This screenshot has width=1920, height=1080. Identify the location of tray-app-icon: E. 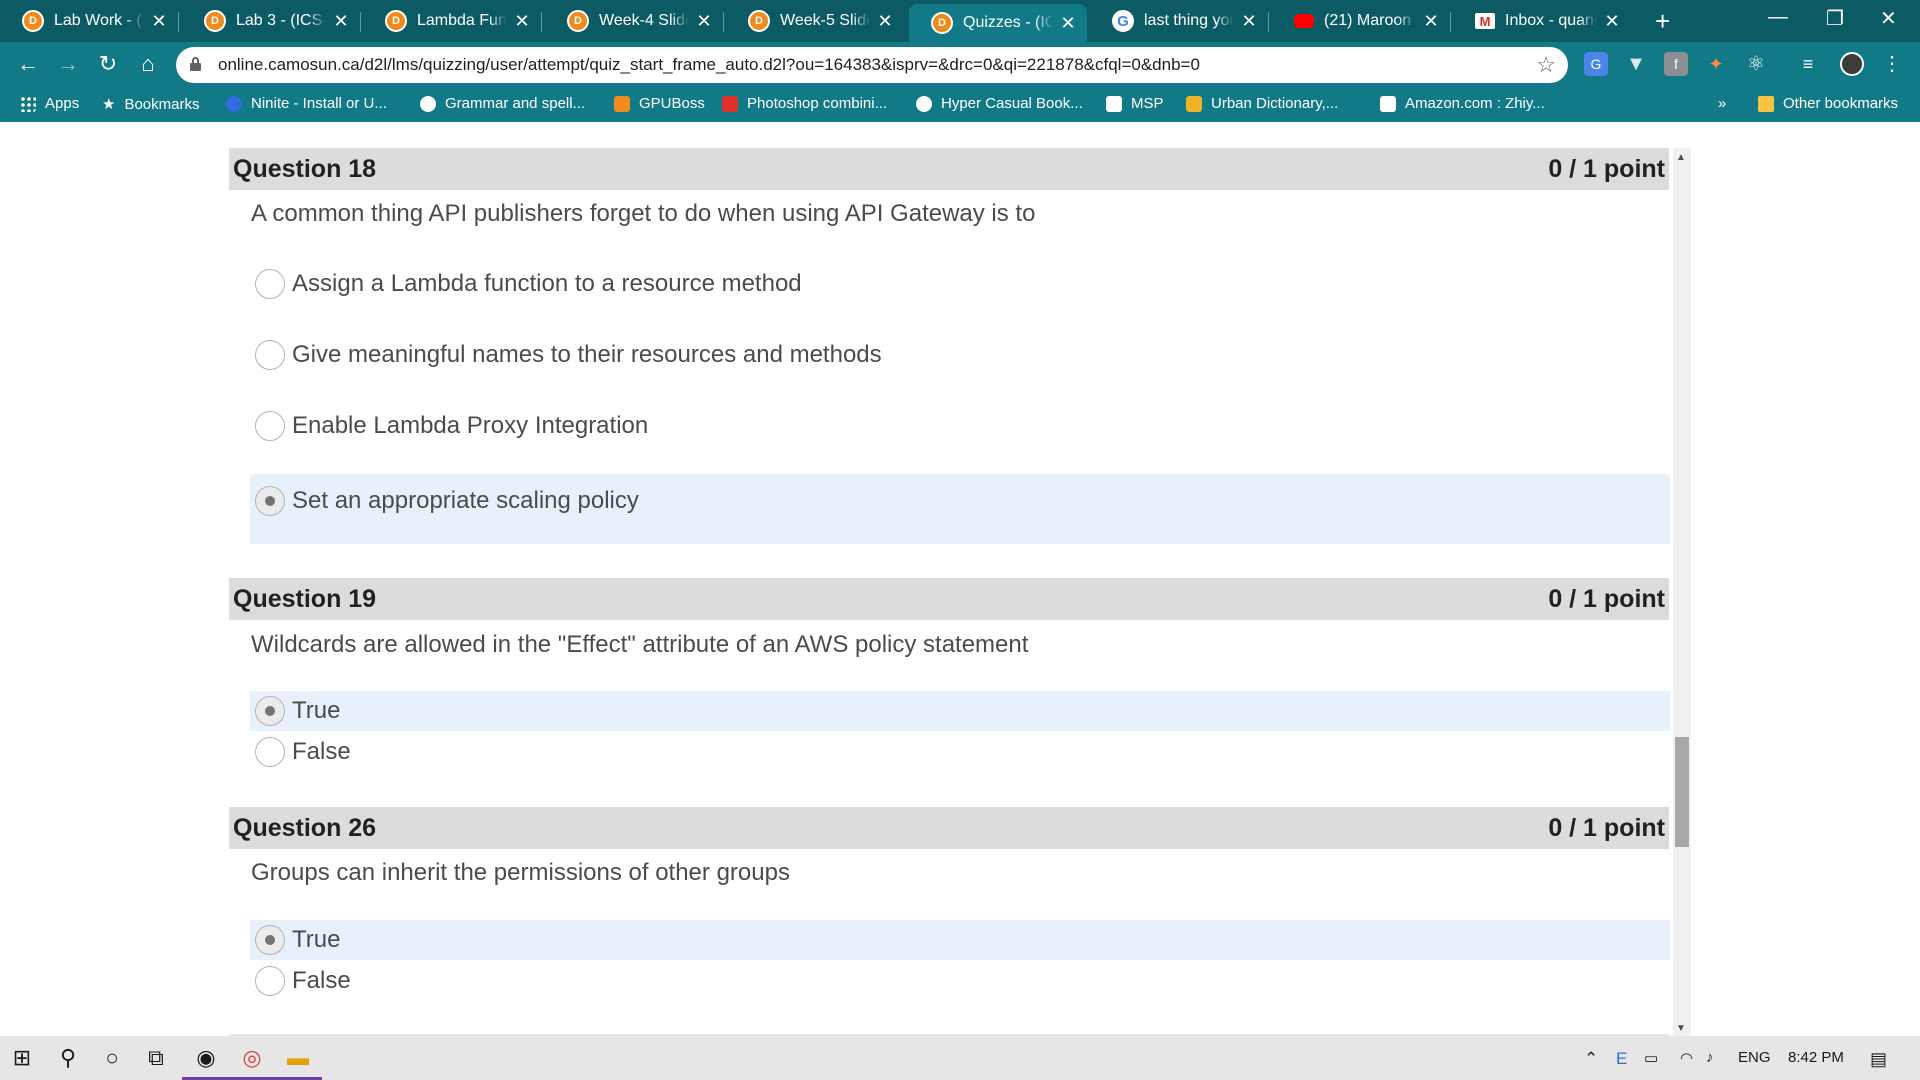
(1621, 1059).